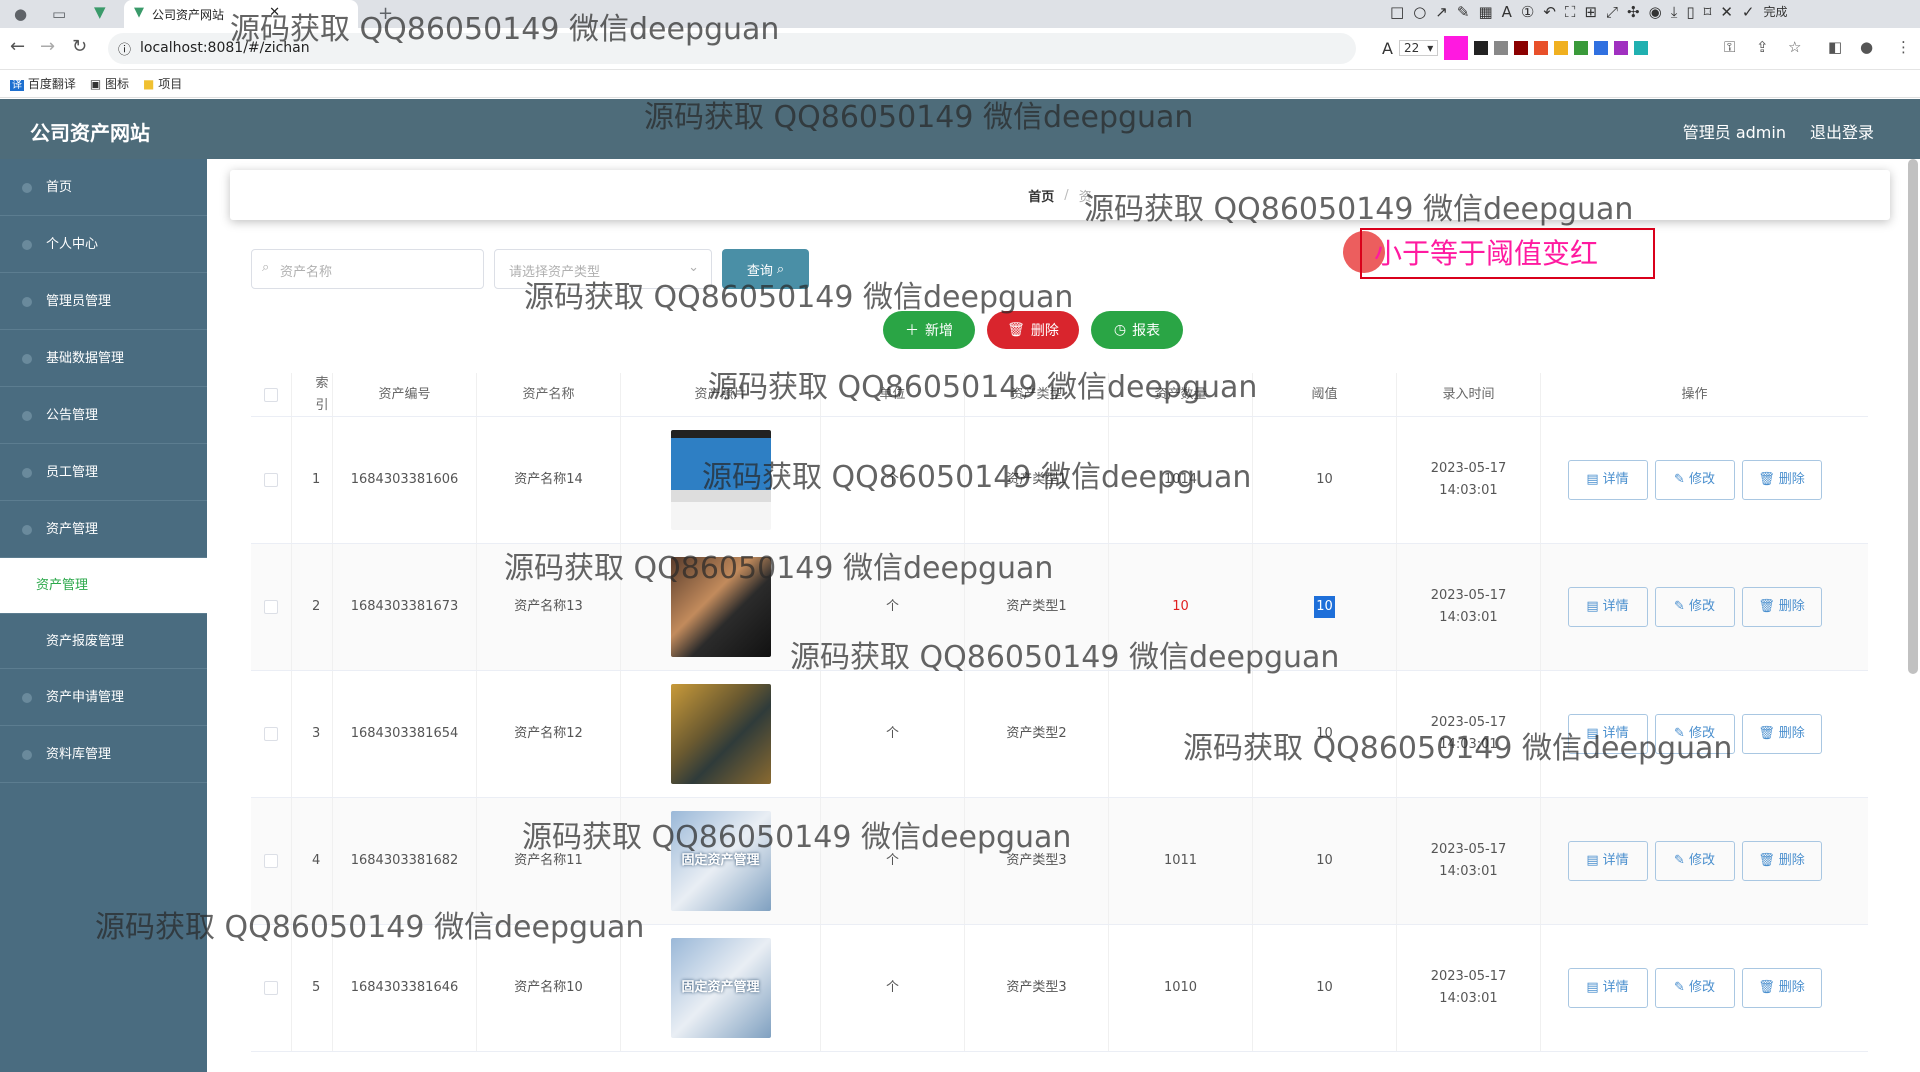 The image size is (1920, 1072). I want to click on app-header: 公司资产网站 管理员 admin 退出登录, so click(960, 129).